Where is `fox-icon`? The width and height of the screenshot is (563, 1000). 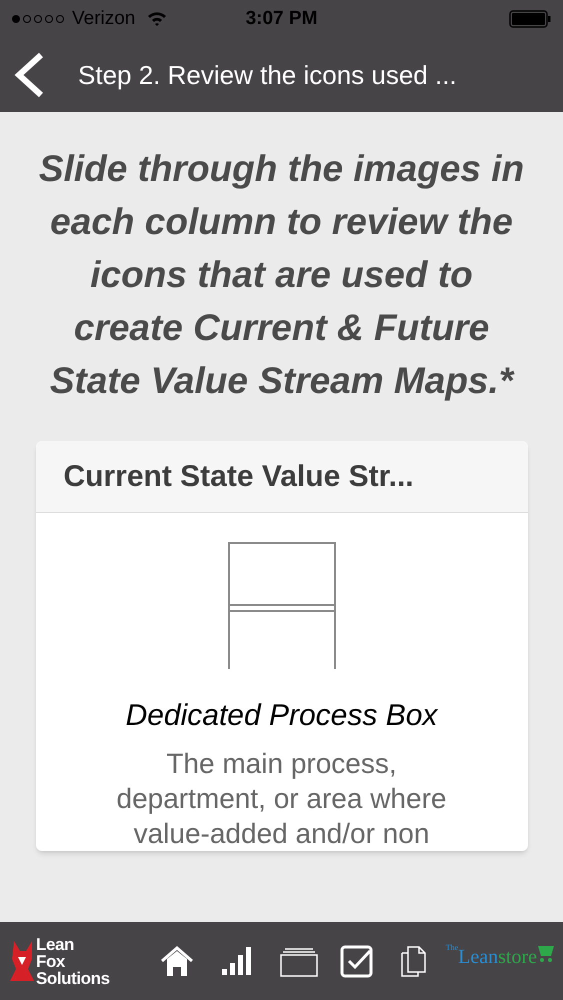 fox-icon is located at coordinates (22, 961).